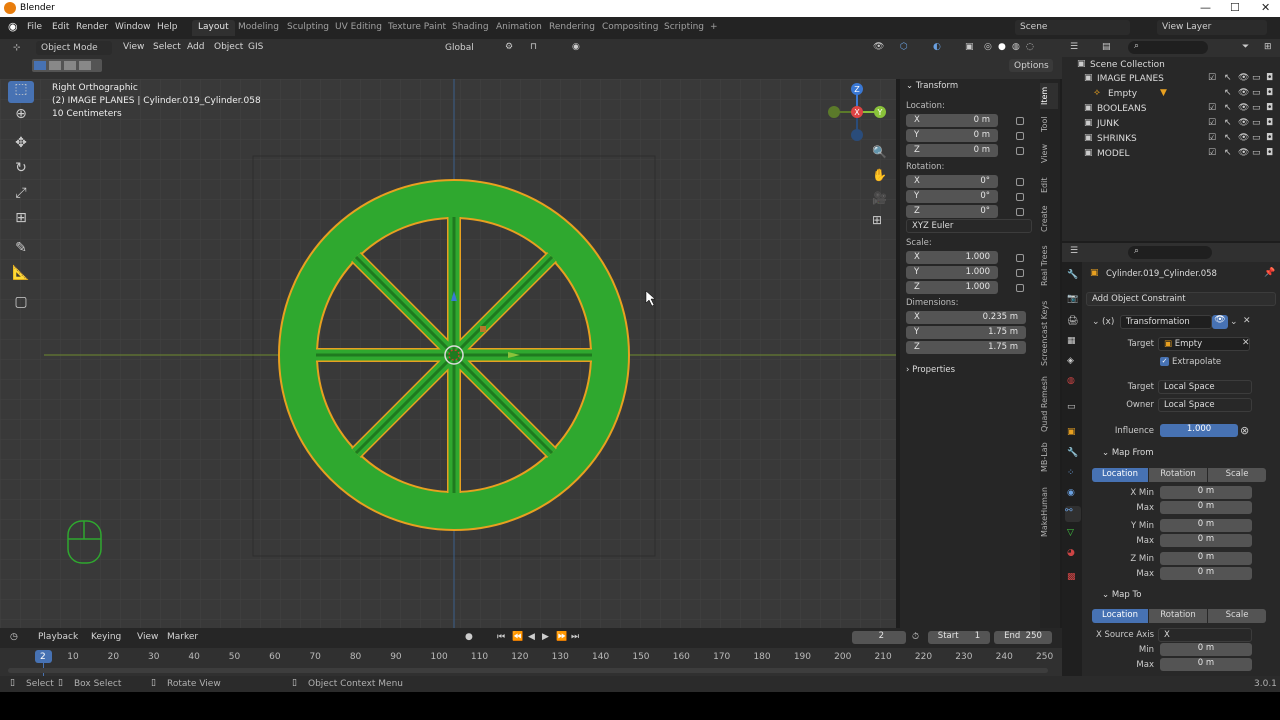 This screenshot has width=1280, height=720. What do you see at coordinates (133, 27) in the screenshot?
I see `menu-window: Window` at bounding box center [133, 27].